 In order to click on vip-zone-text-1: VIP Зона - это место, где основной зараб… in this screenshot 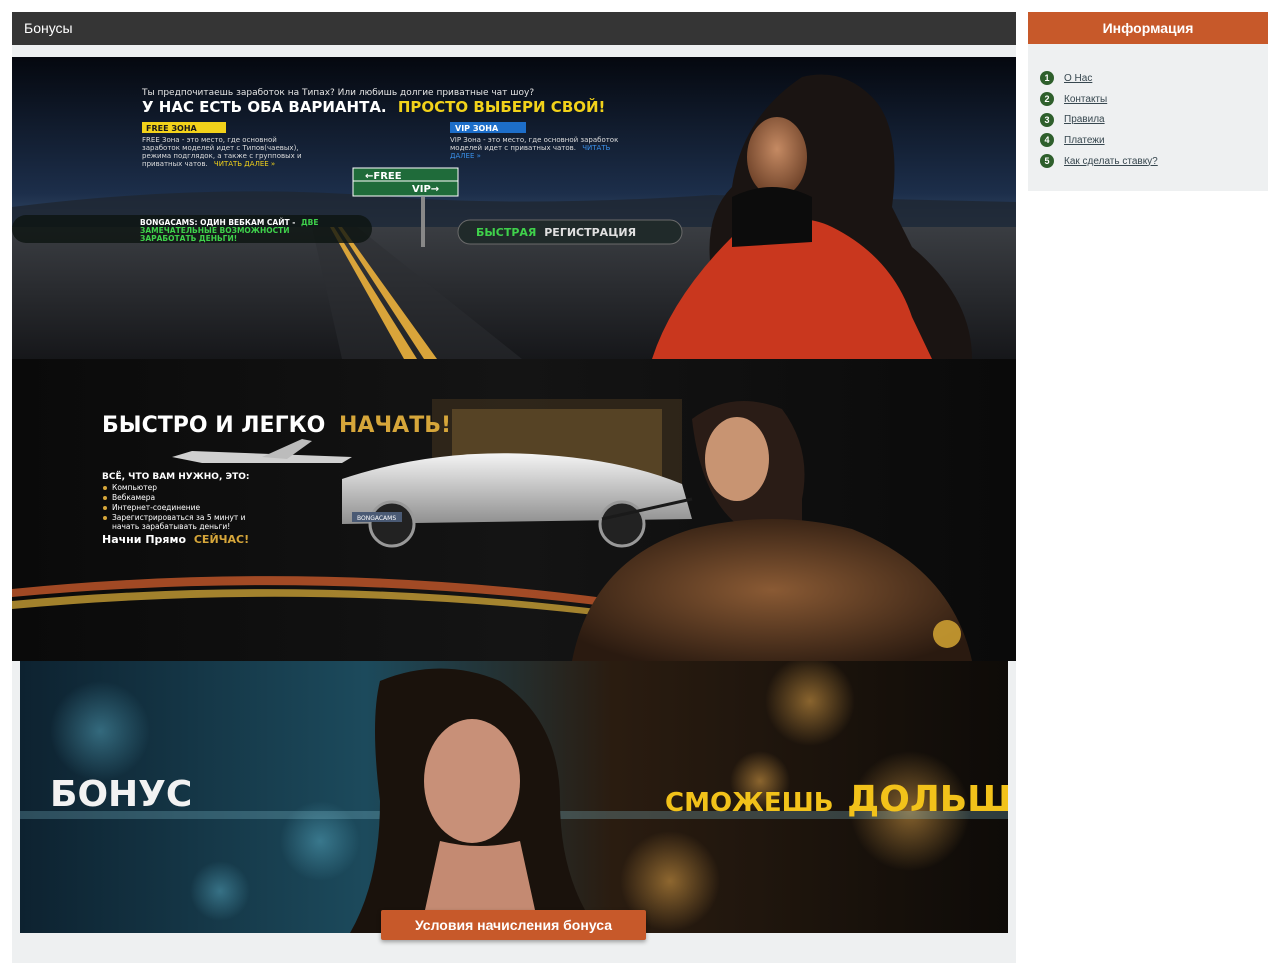, I will do `click(534, 140)`.